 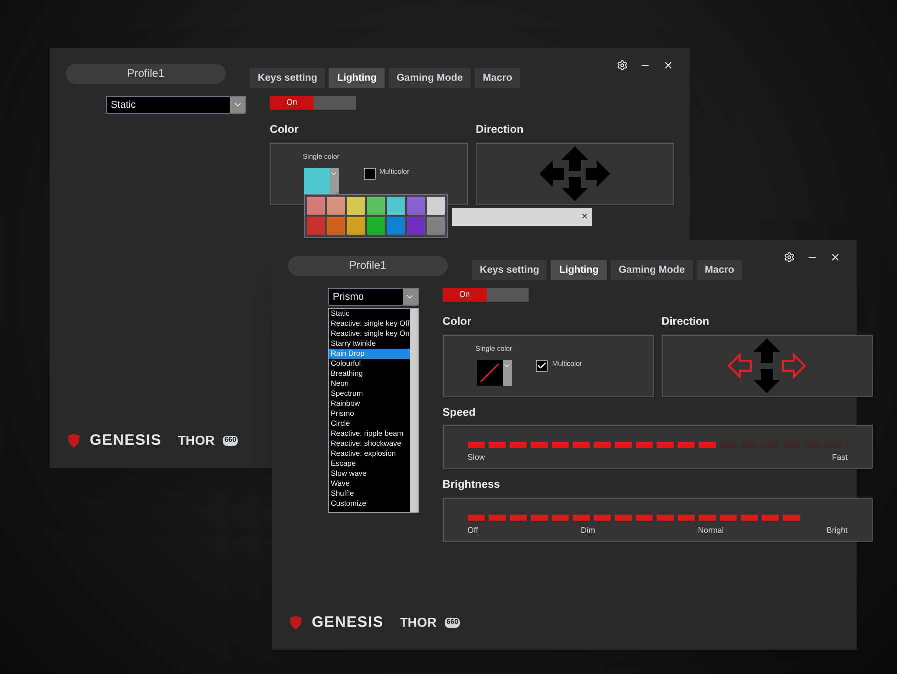 What do you see at coordinates (489, 373) in the screenshot?
I see `no-color-swatch` at bounding box center [489, 373].